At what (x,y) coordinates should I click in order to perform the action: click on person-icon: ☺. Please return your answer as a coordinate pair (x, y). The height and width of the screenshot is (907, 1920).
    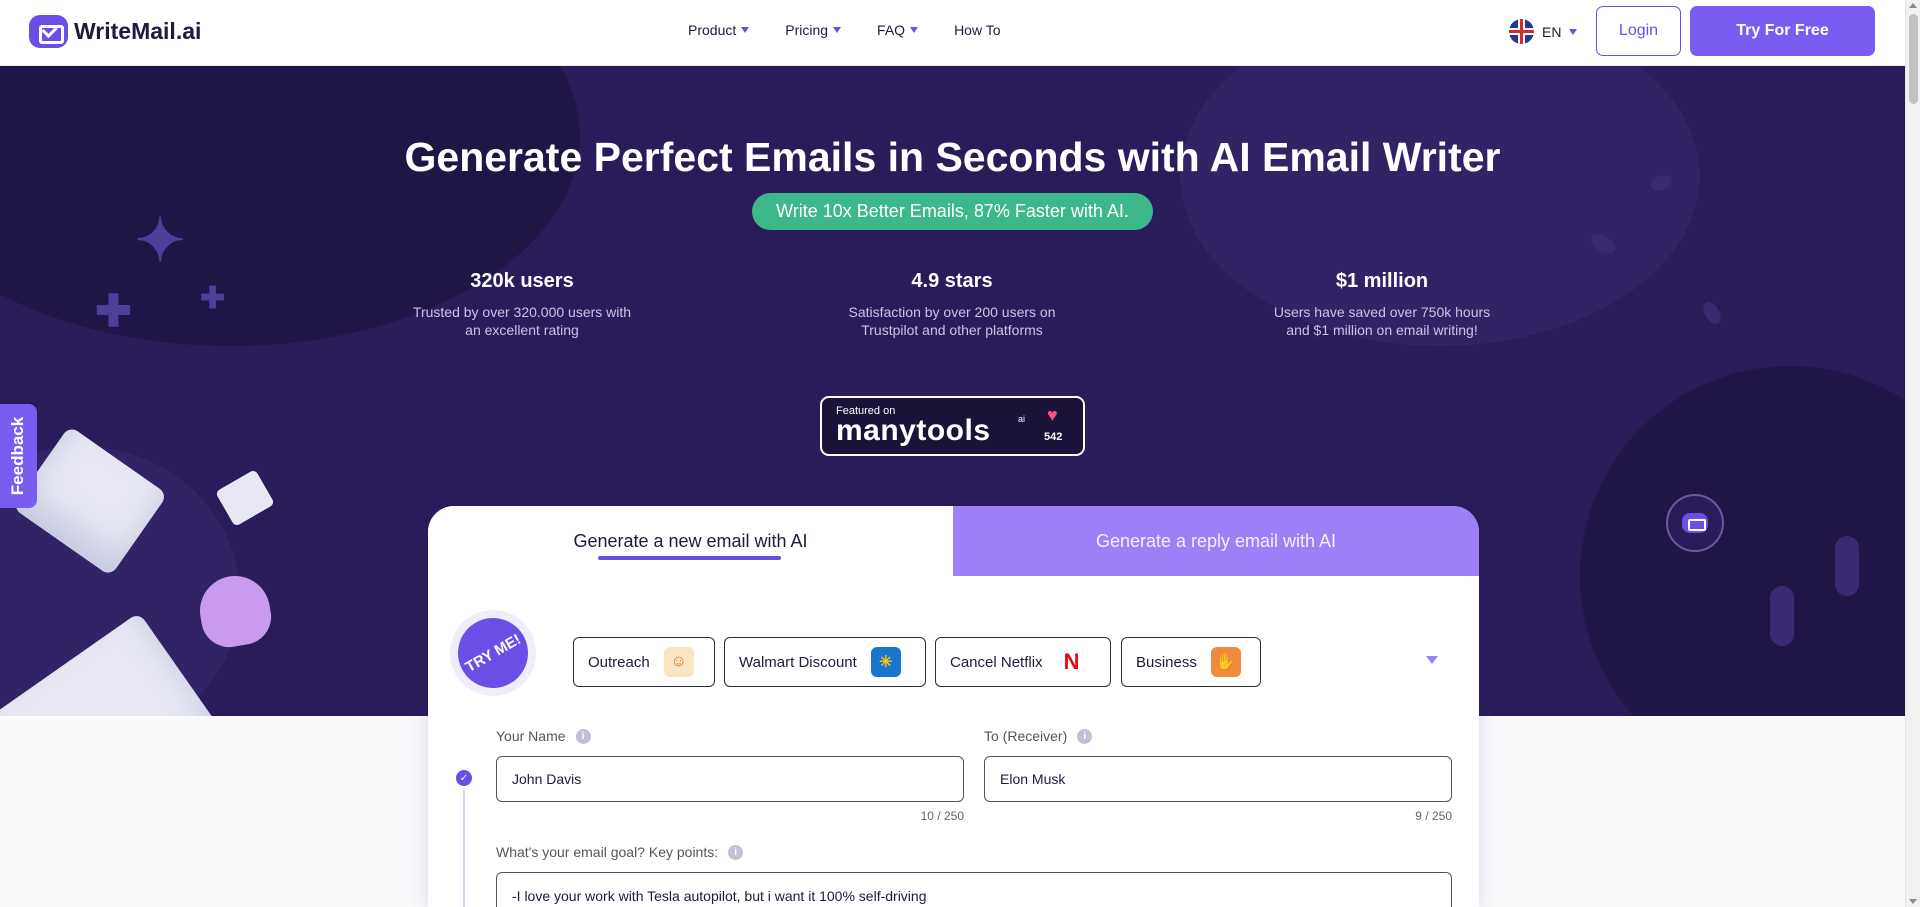
    Looking at the image, I should click on (678, 662).